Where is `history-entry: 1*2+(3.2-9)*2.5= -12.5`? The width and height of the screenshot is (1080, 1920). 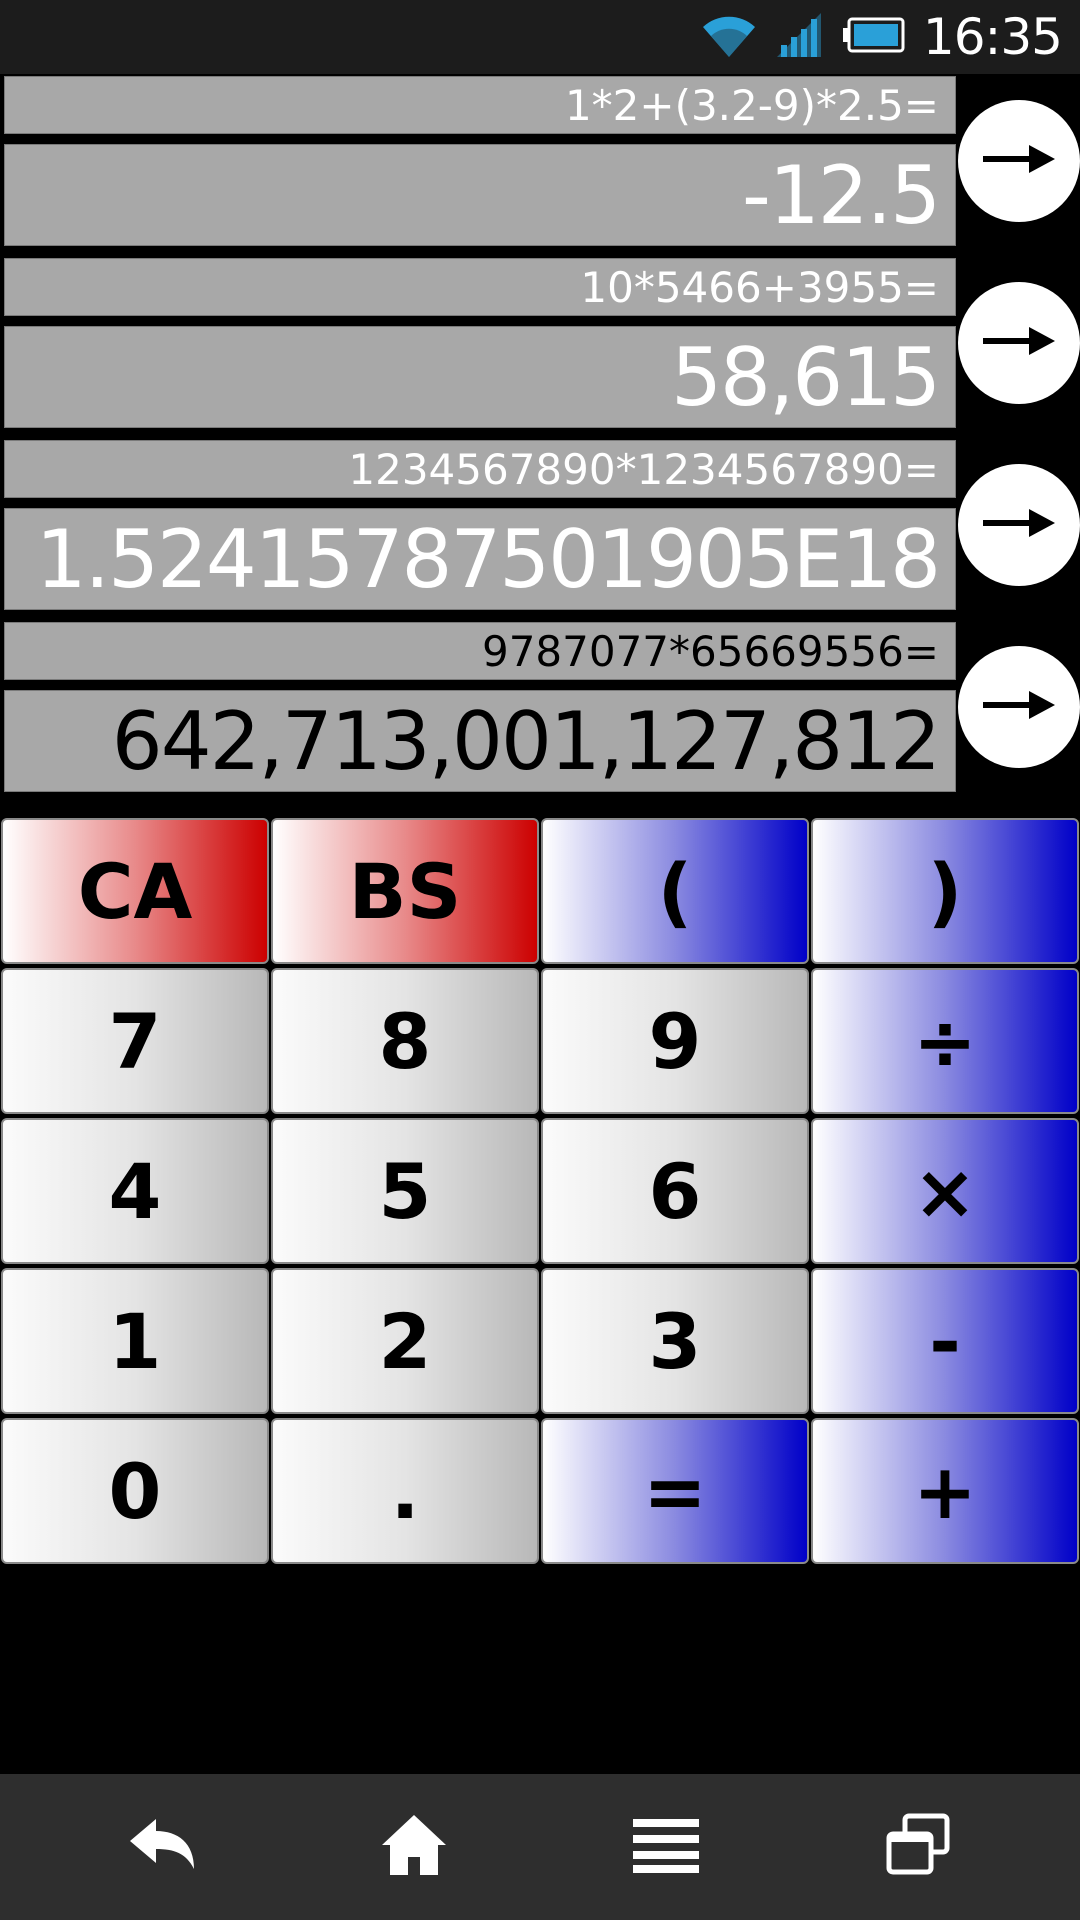 history-entry: 1*2+(3.2-9)*2.5= -12.5 is located at coordinates (540, 164).